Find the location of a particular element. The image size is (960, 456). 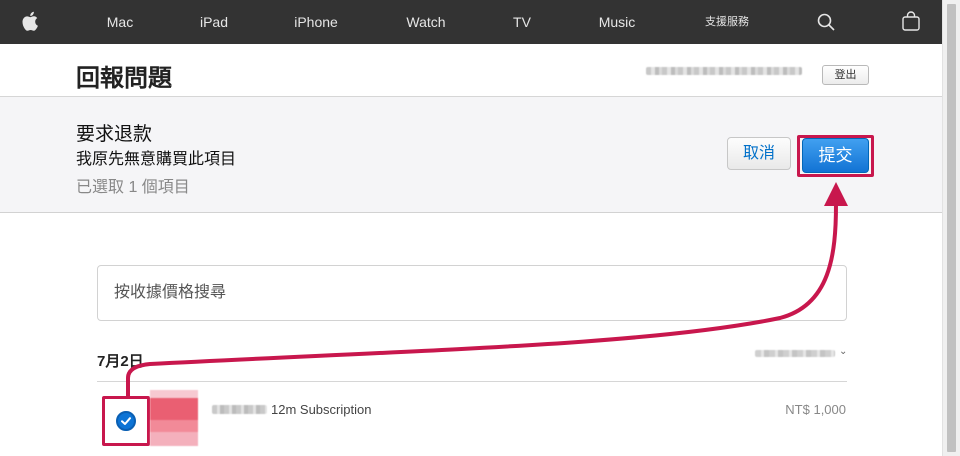

request-reason: 我原先無意購買此項目 is located at coordinates (156, 159).